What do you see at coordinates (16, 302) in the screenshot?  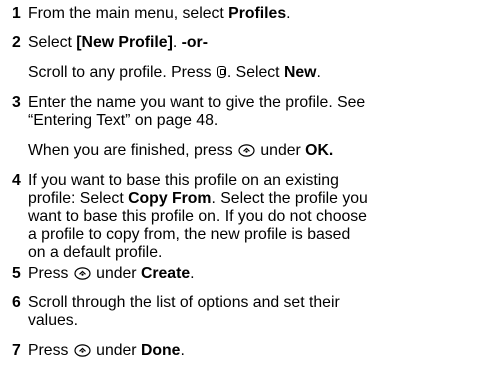 I see `step-number: 6` at bounding box center [16, 302].